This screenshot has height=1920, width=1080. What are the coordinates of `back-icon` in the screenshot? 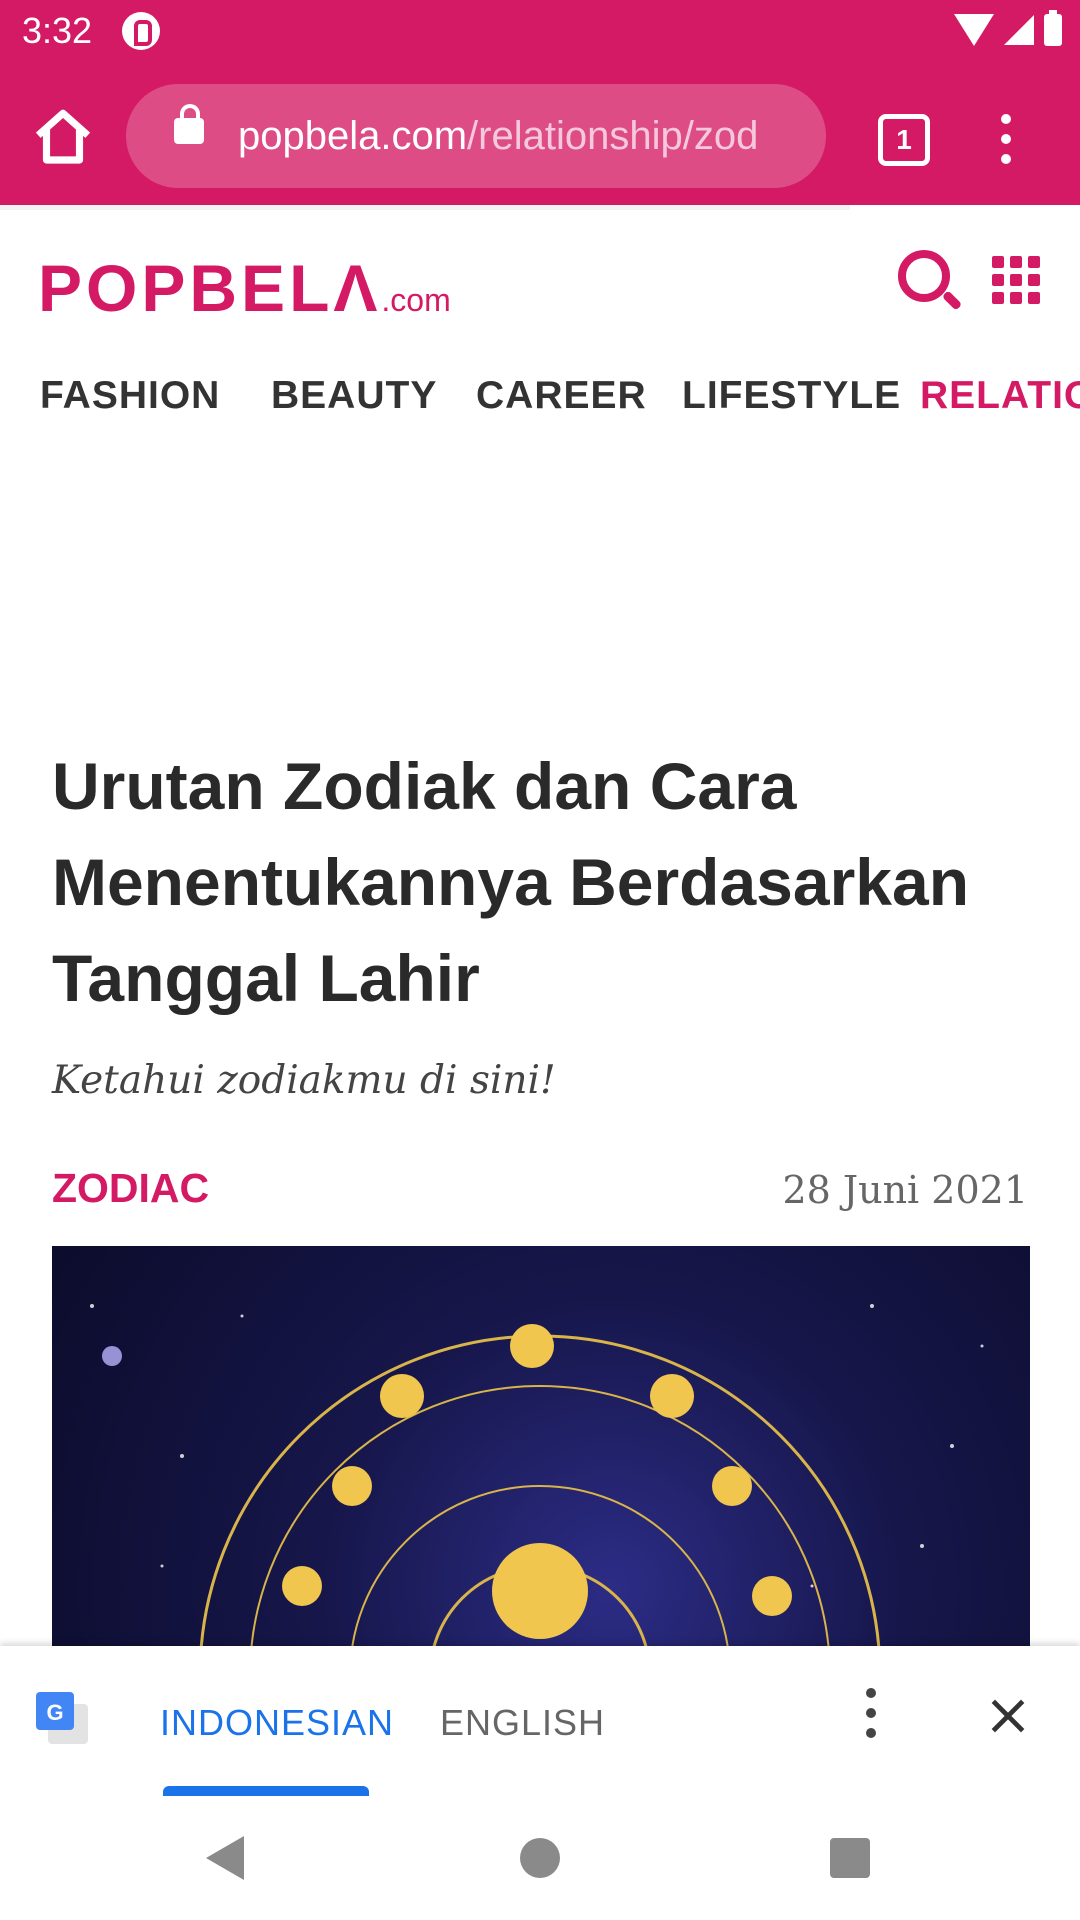 It's located at (225, 1858).